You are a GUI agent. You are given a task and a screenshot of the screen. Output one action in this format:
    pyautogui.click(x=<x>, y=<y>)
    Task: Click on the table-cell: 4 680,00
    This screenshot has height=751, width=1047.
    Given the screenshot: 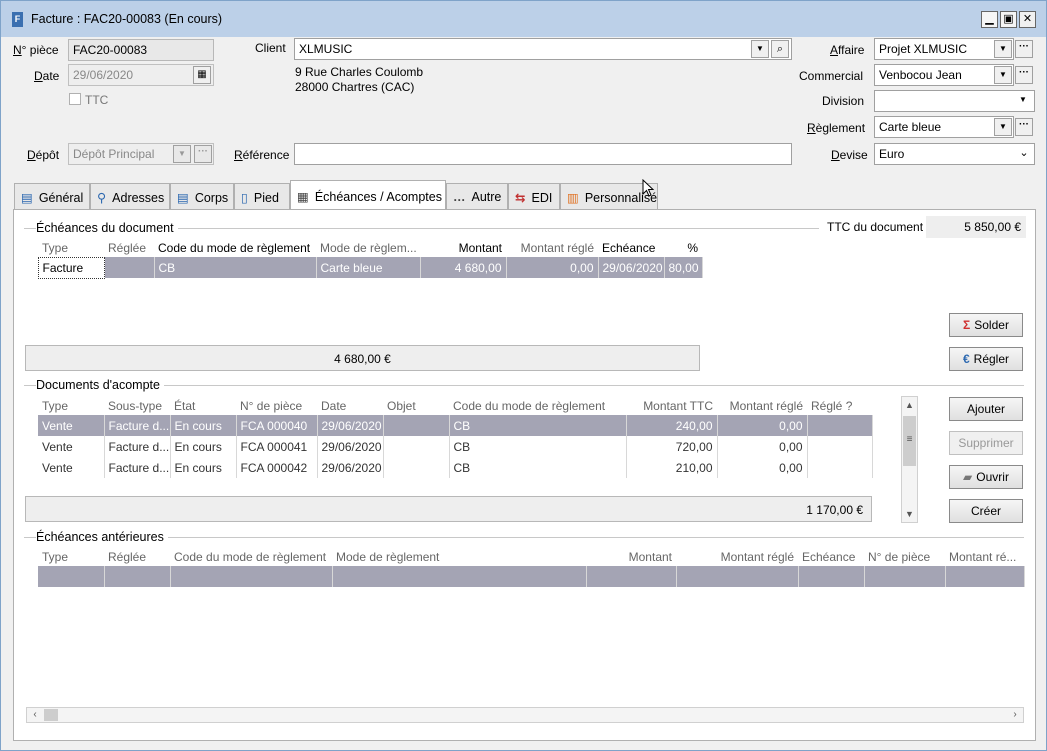 What is the action you would take?
    pyautogui.click(x=463, y=267)
    